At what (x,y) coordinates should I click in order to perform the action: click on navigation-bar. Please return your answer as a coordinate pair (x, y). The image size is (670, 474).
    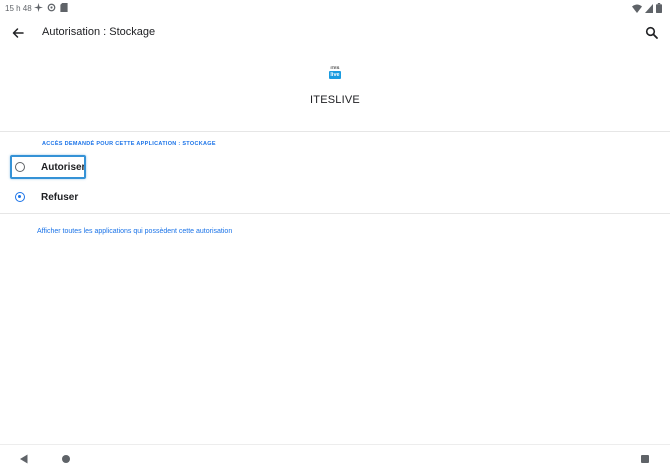
    Looking at the image, I should click on (335, 459).